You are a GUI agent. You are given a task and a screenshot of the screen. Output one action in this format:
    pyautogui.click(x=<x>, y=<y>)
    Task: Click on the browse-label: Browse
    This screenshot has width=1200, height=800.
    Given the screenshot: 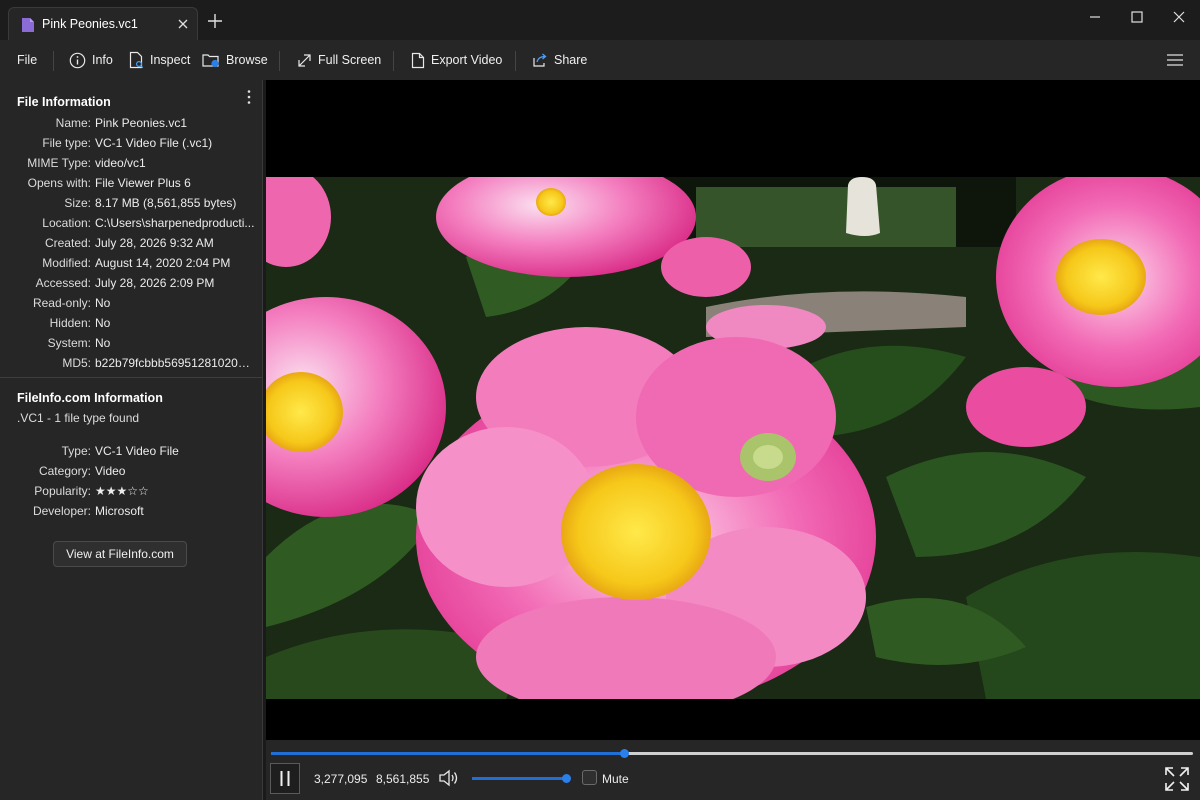 What is the action you would take?
    pyautogui.click(x=247, y=60)
    